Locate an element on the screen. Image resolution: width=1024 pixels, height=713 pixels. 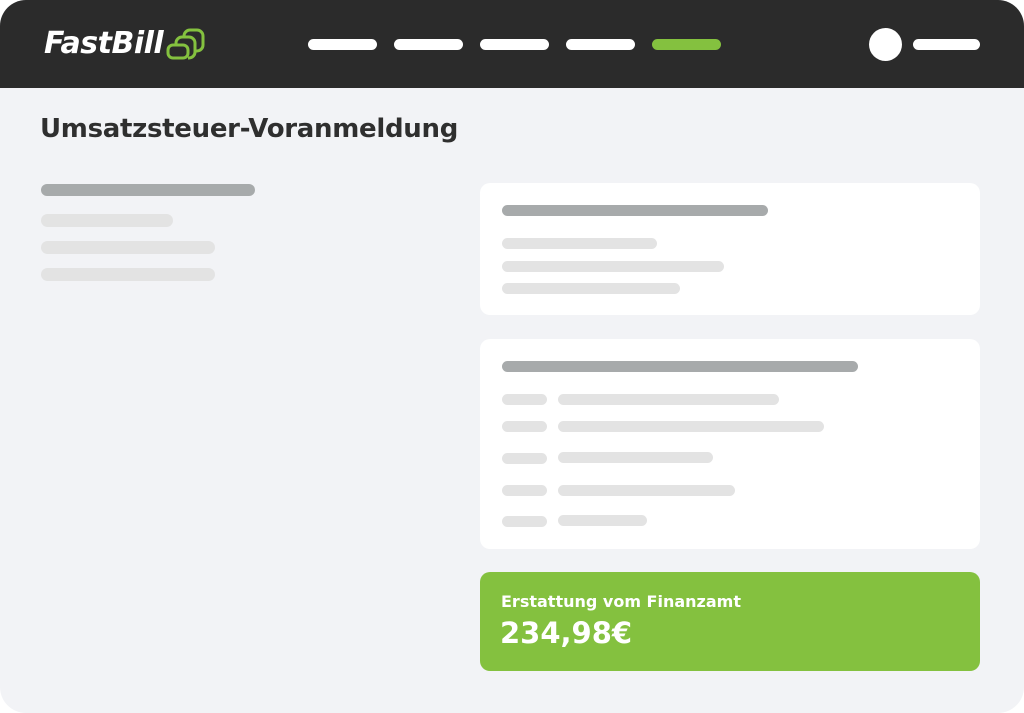
row-1-key-placeholder is located at coordinates (524, 399).